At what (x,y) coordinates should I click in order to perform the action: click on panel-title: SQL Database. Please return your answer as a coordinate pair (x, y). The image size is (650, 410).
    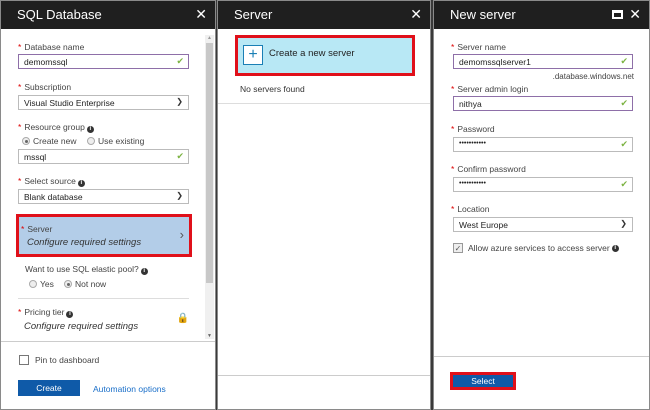
    Looking at the image, I should click on (59, 14).